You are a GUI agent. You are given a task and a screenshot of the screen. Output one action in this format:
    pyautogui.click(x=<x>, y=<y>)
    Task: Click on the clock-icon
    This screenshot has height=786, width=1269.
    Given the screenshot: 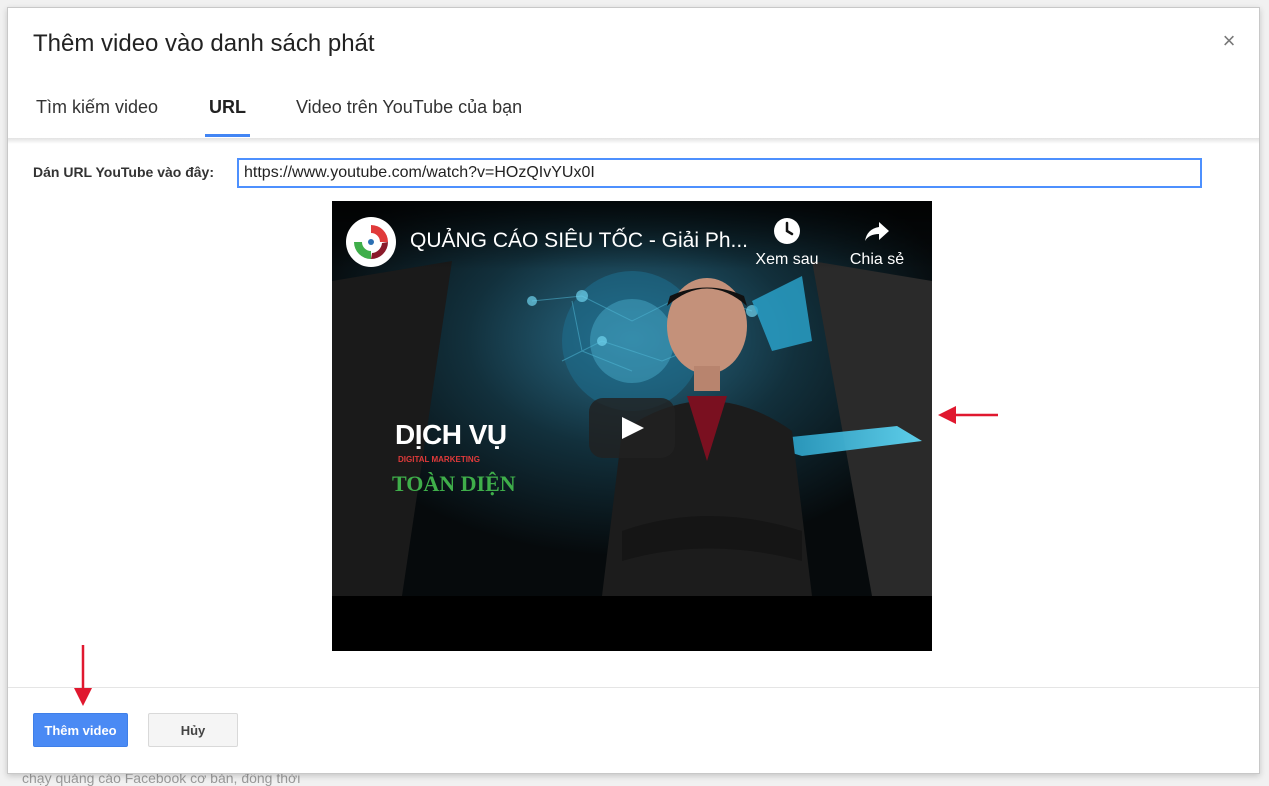 What is the action you would take?
    pyautogui.click(x=787, y=231)
    